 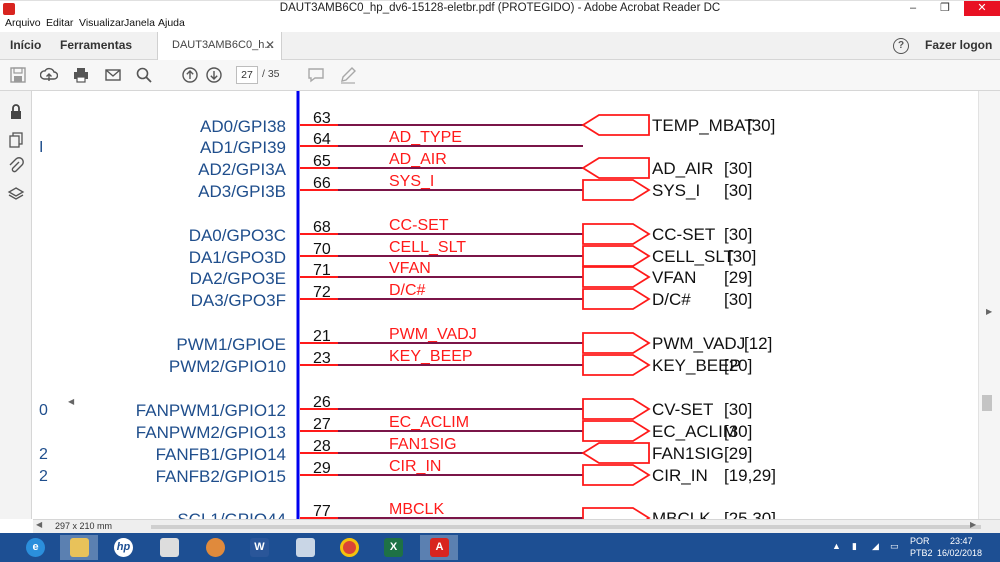 What do you see at coordinates (211, 432) in the screenshot?
I see `pin-name: FANPWM2/GPIO13` at bounding box center [211, 432].